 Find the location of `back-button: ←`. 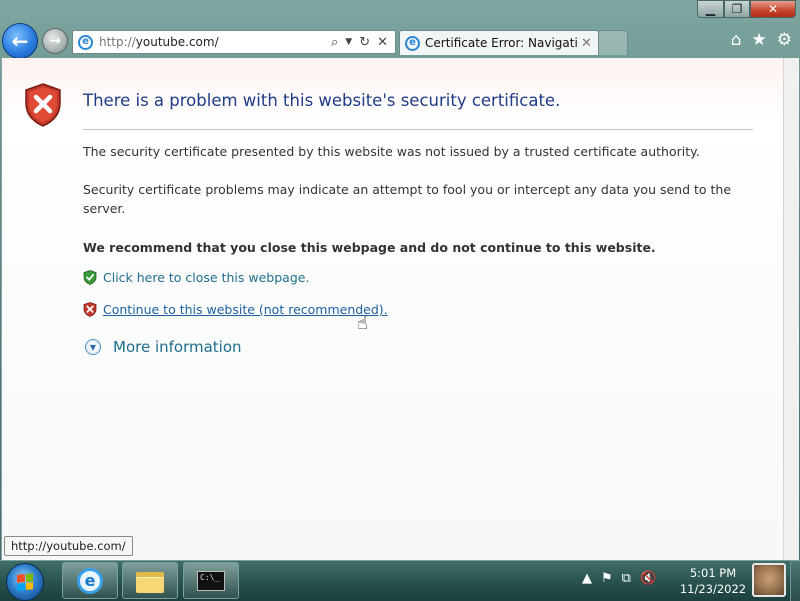

back-button: ← is located at coordinates (20, 41).